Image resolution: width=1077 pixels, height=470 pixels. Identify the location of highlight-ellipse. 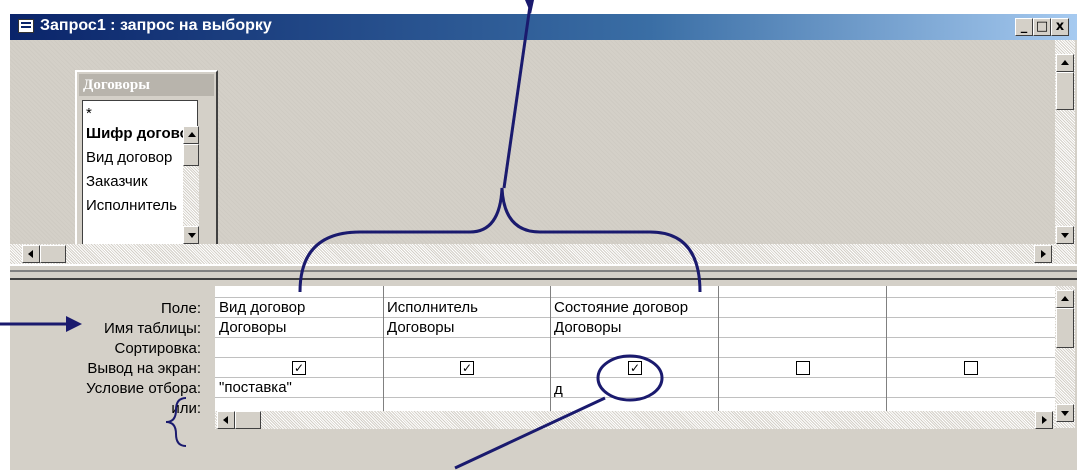
(630, 378).